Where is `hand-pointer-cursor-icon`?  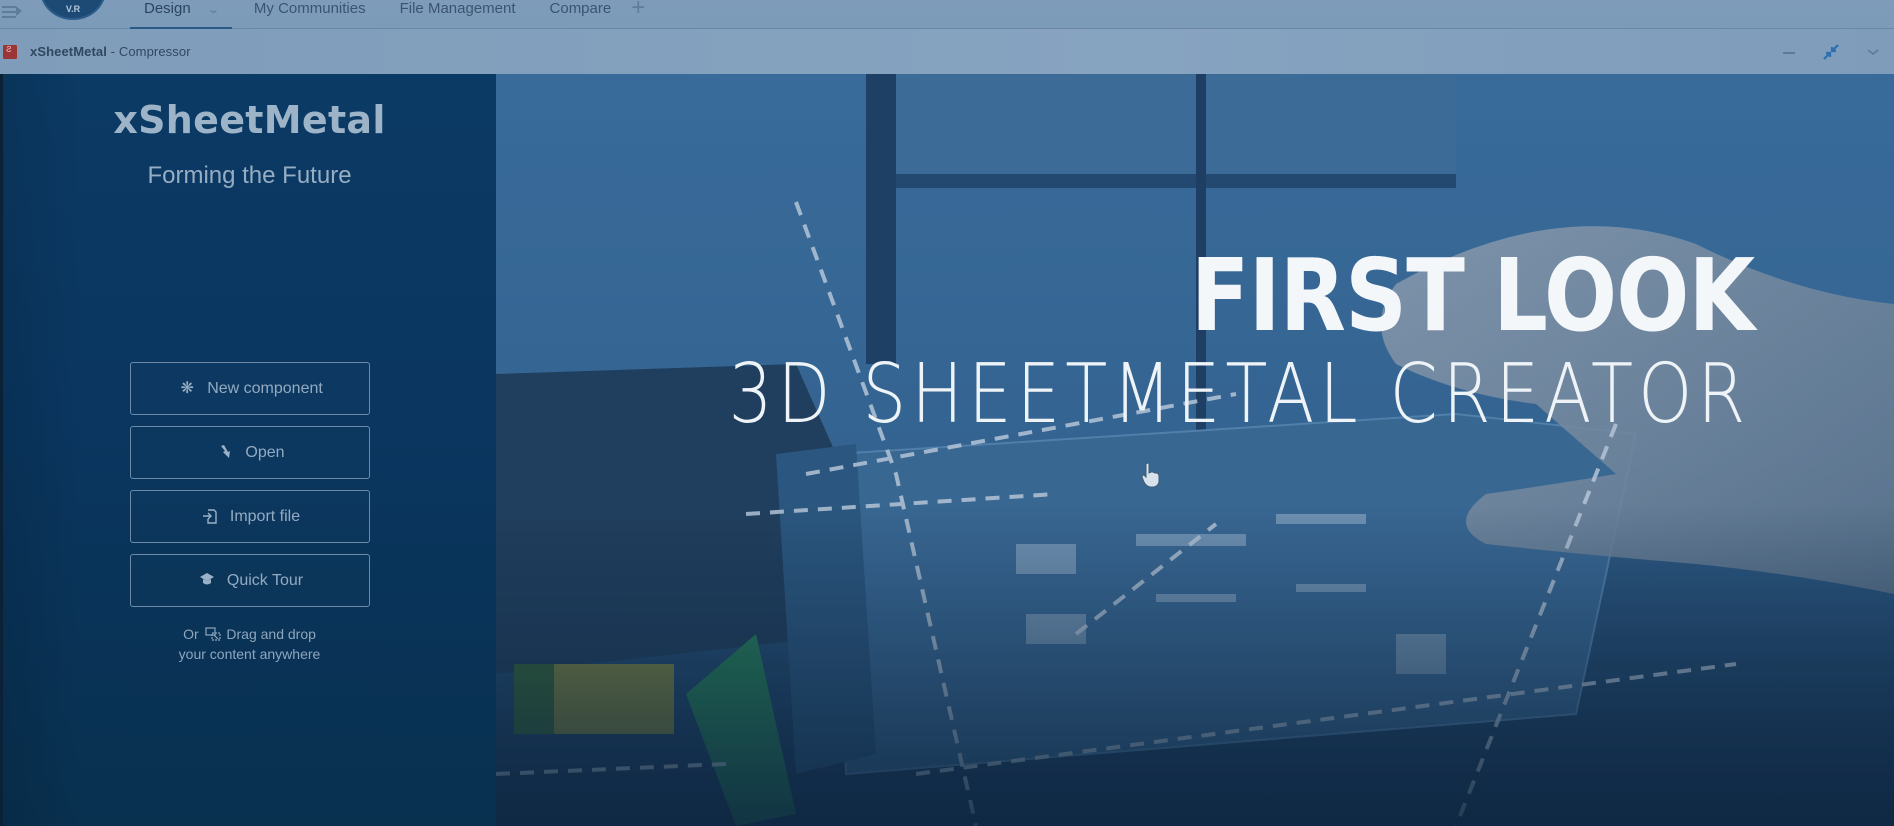
hand-pointer-cursor-icon is located at coordinates (1150, 475).